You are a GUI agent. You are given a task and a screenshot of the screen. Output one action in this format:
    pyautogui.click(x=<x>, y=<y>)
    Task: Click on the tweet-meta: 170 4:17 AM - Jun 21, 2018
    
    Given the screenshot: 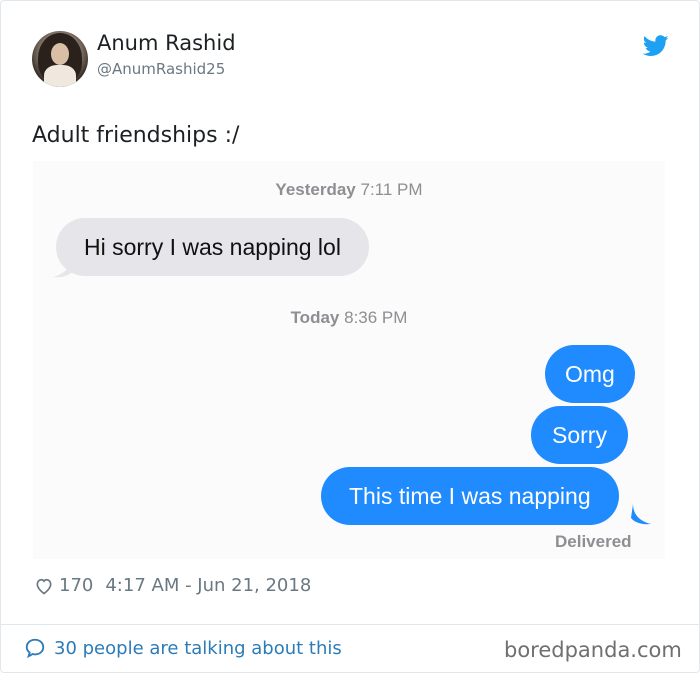 What is the action you would take?
    pyautogui.click(x=172, y=585)
    